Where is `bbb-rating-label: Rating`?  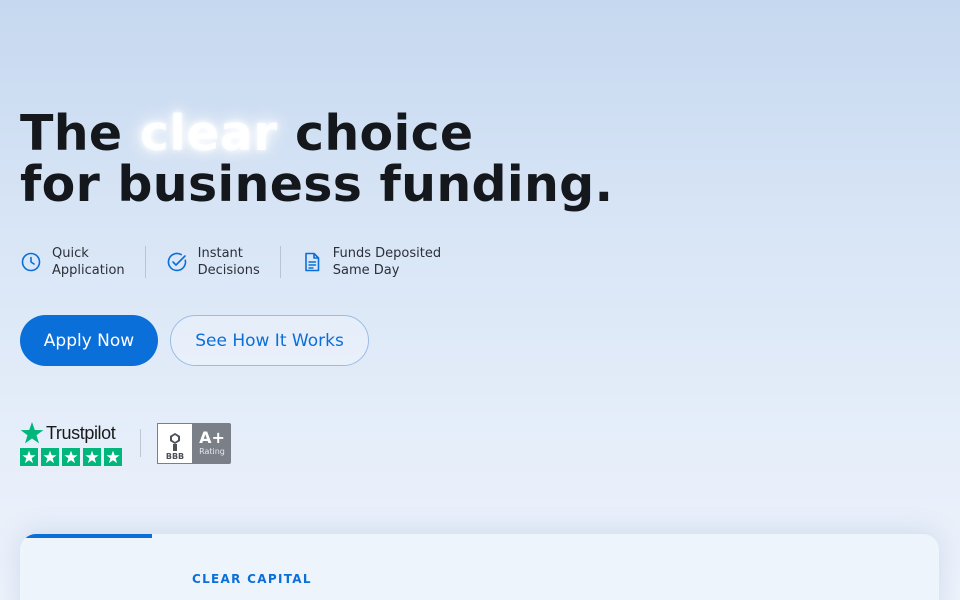 bbb-rating-label: Rating is located at coordinates (212, 451).